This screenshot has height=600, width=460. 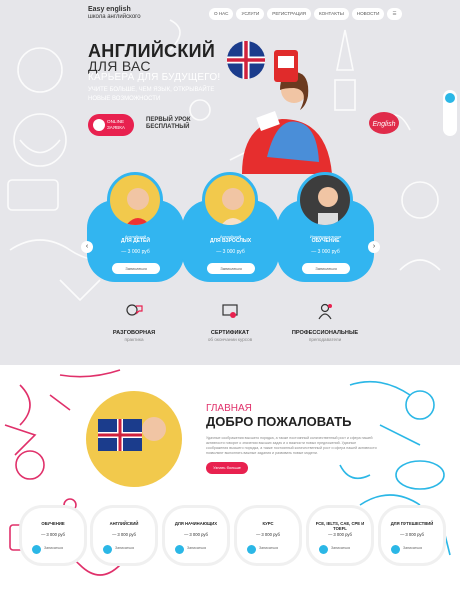 I want to click on nav-item-about: О нас, so click(x=221, y=14).